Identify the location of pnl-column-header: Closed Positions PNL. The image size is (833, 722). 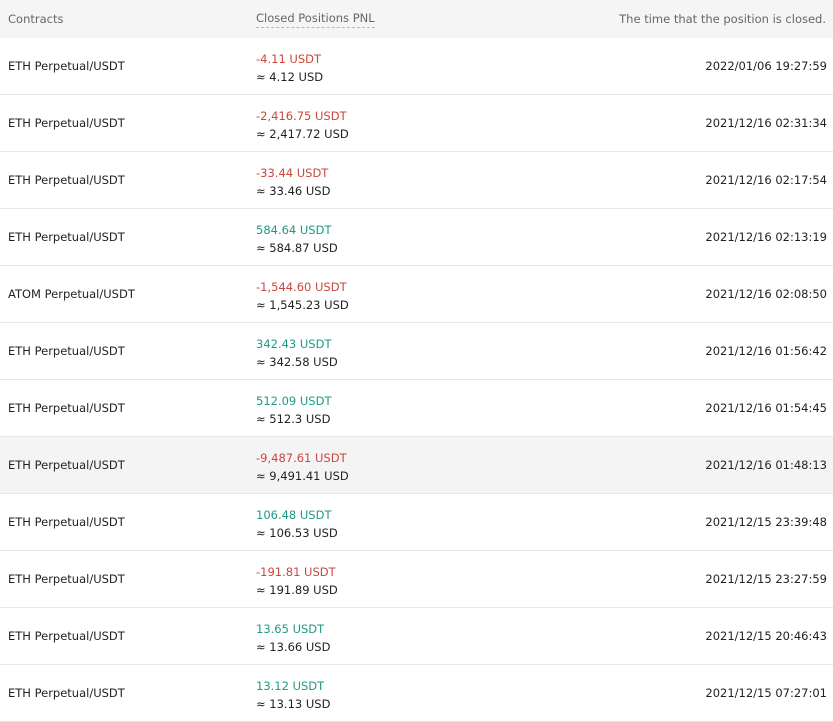
(315, 19).